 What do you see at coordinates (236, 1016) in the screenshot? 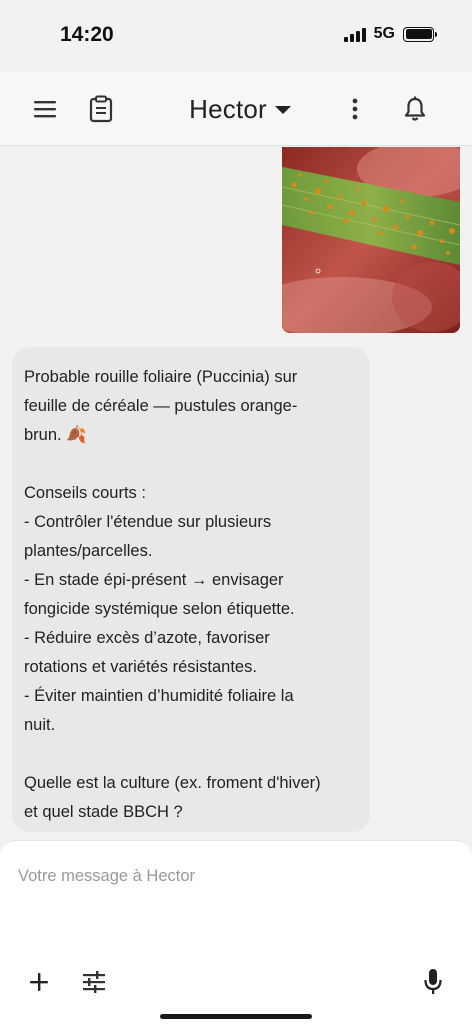
I see `home-indicator` at bounding box center [236, 1016].